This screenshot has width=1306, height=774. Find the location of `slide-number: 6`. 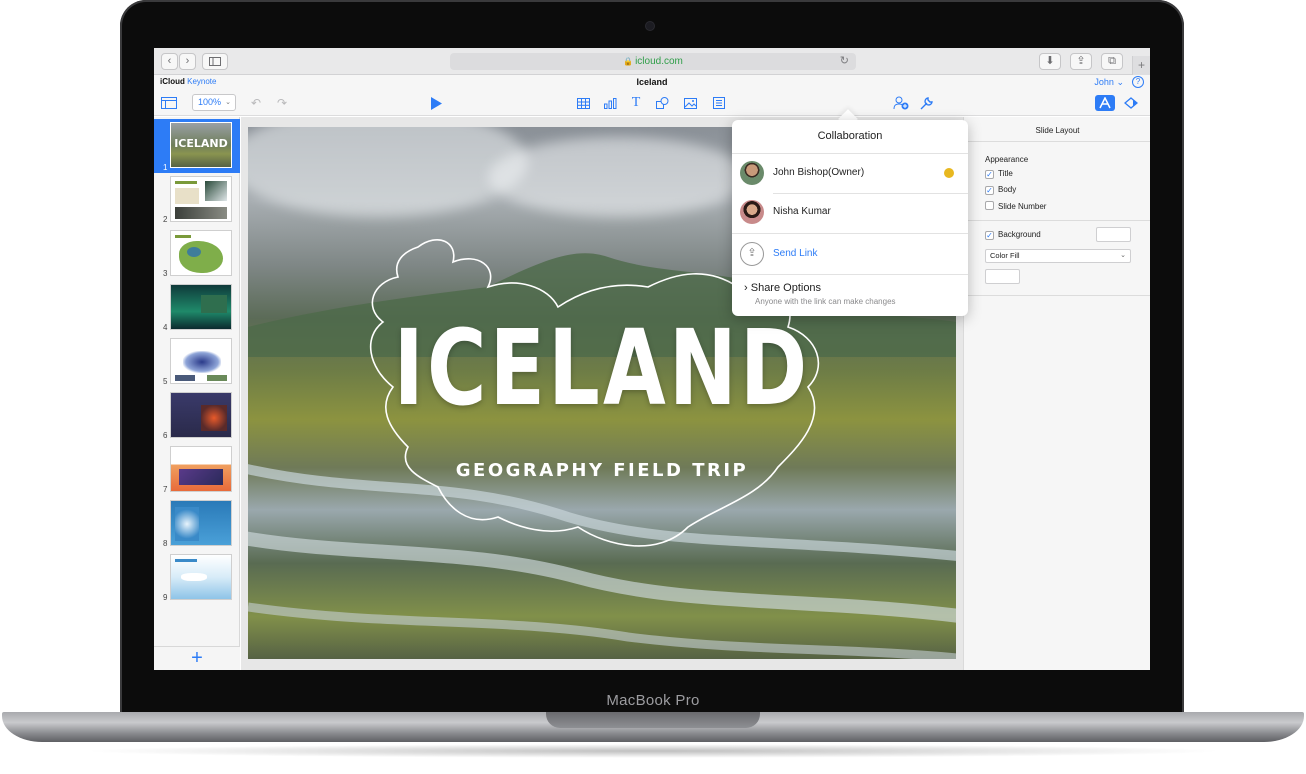

slide-number: 6 is located at coordinates (165, 435).